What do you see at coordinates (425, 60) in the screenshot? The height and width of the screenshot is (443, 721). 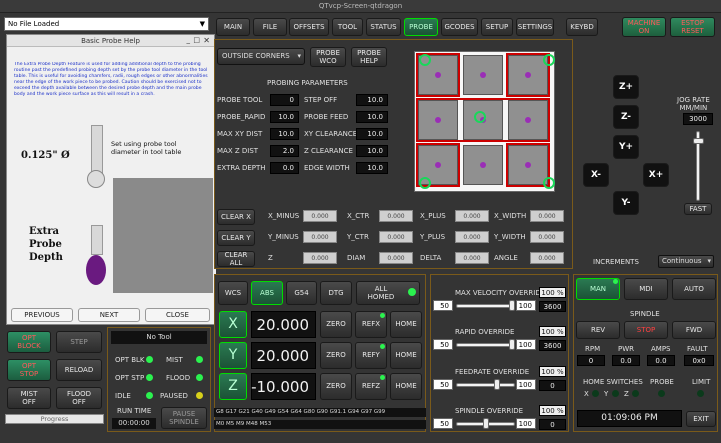 I see `probe-target-icon` at bounding box center [425, 60].